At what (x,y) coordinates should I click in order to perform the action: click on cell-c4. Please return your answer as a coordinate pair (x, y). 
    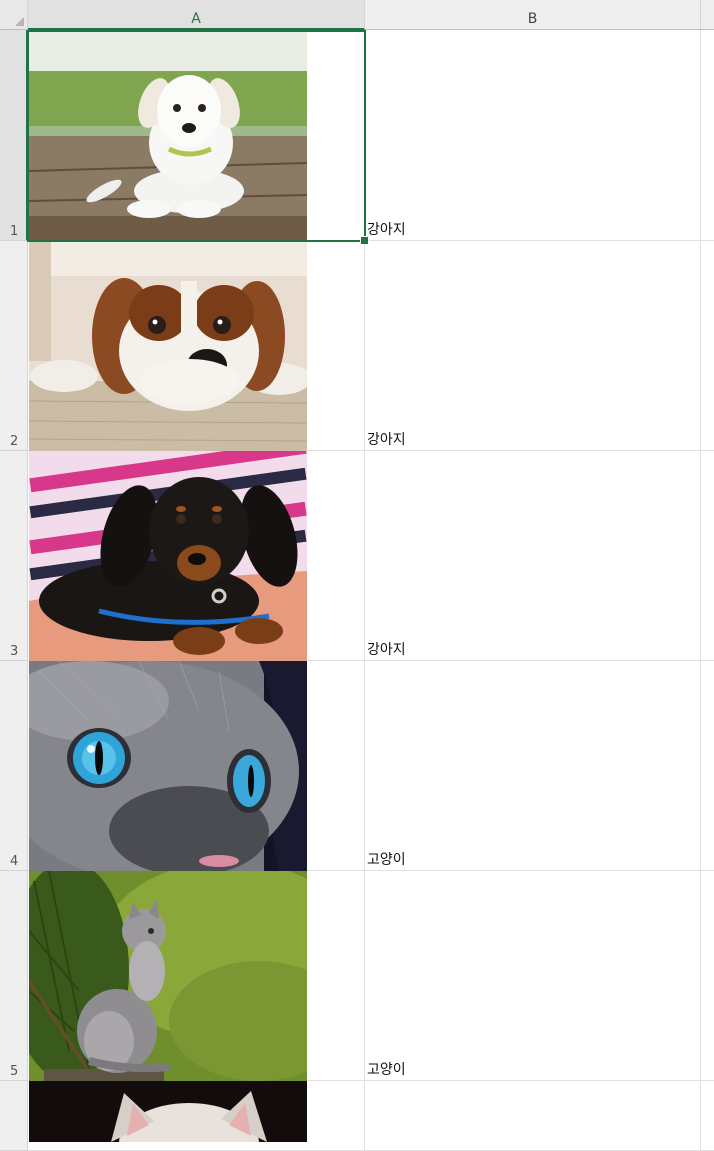
    Looking at the image, I should click on (707, 766).